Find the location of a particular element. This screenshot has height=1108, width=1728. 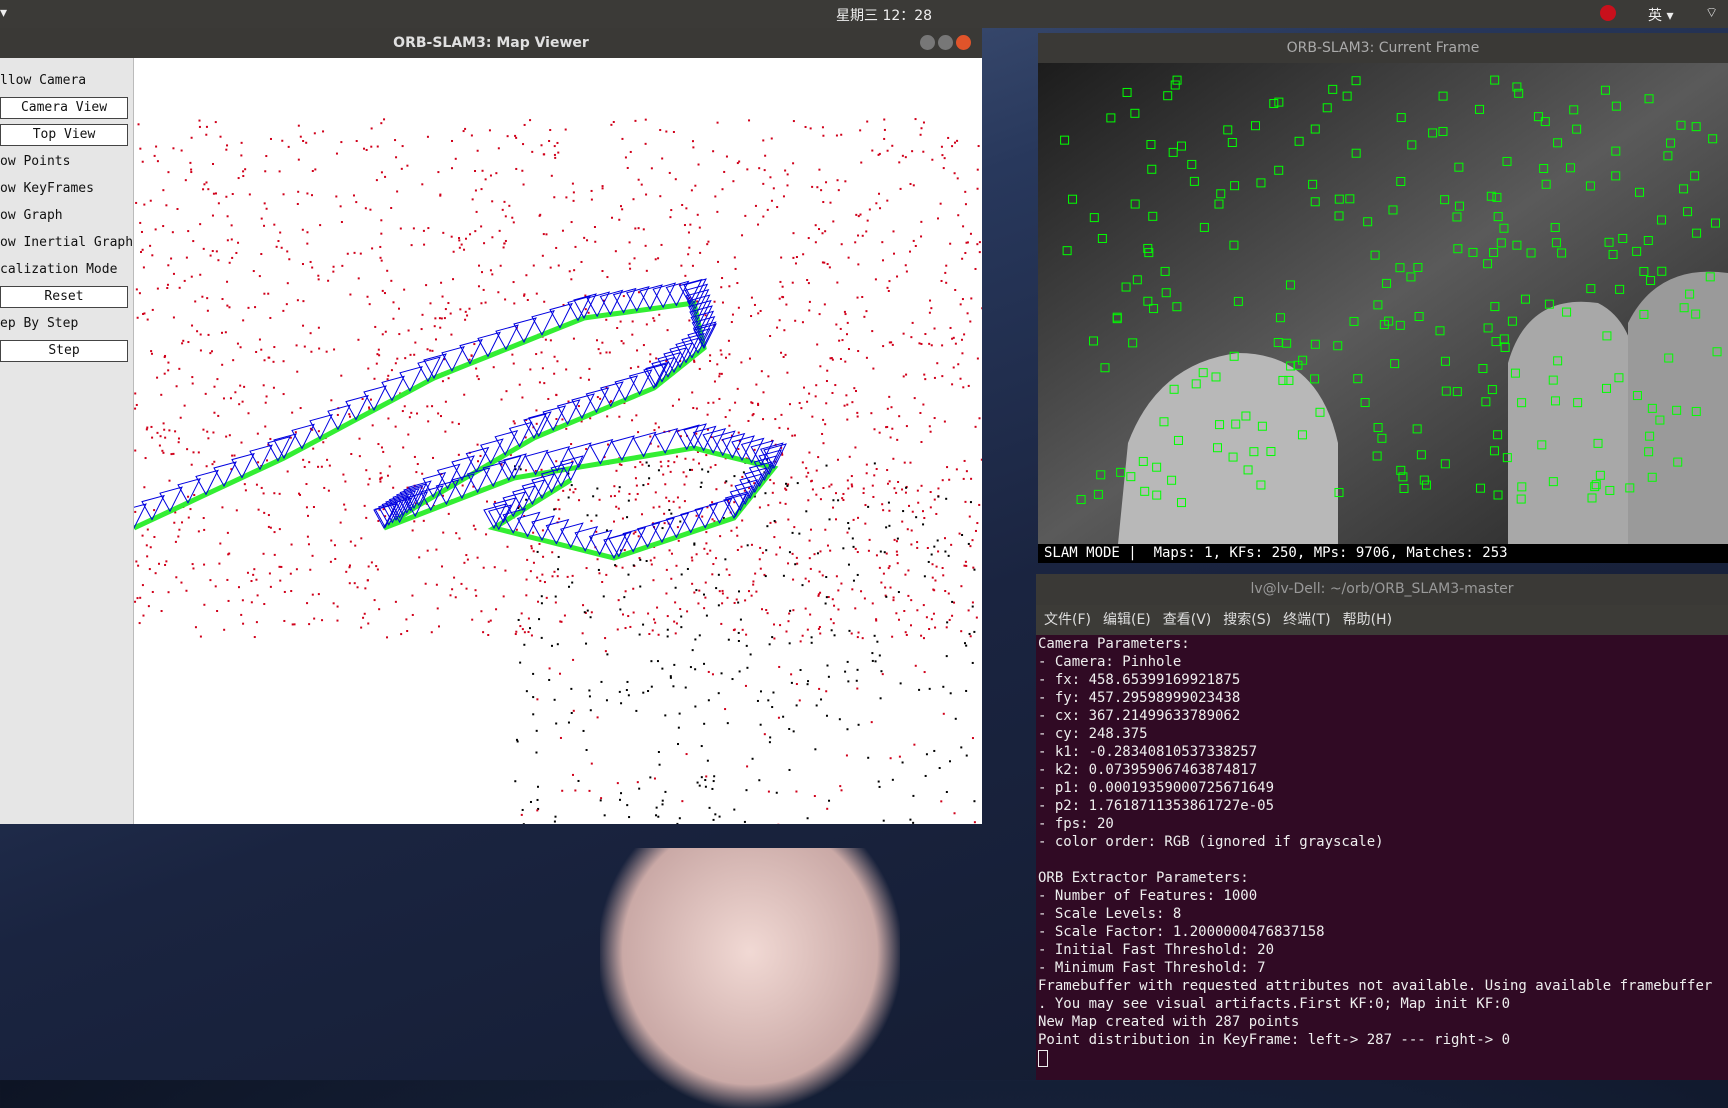

panel-checkbox: calization Mode is located at coordinates (58, 270).